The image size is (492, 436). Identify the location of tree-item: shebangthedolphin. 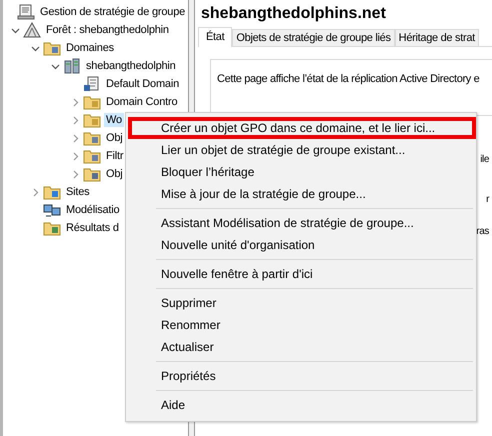
(131, 66).